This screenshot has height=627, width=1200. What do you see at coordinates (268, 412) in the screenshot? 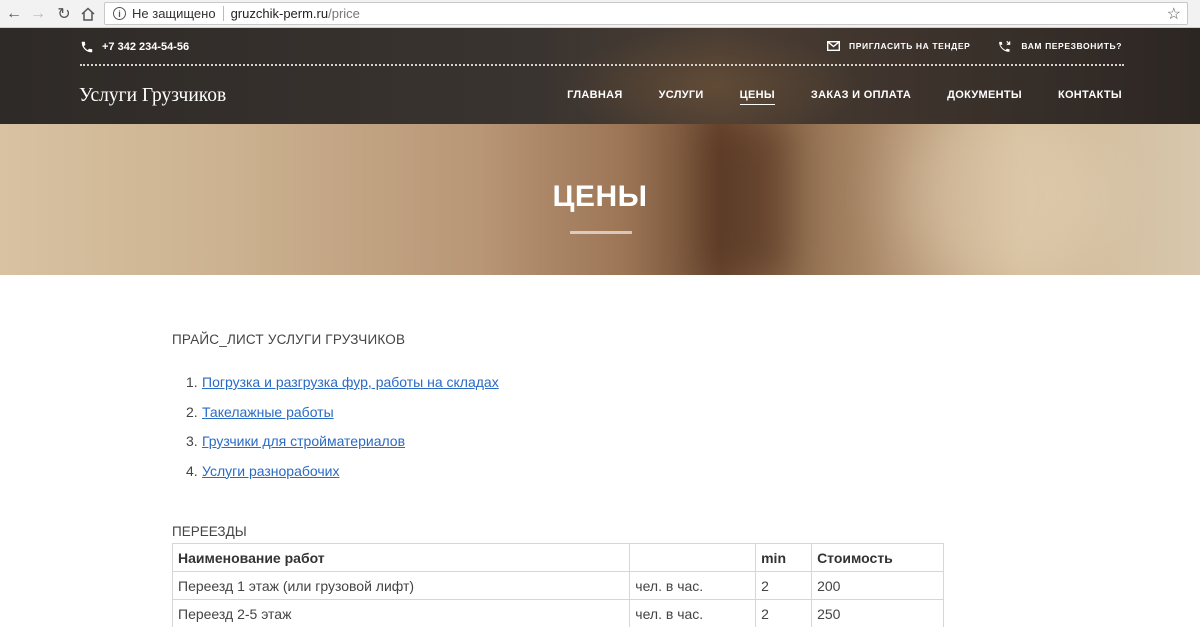
I see `link-rigging: Такелажные работы` at bounding box center [268, 412].